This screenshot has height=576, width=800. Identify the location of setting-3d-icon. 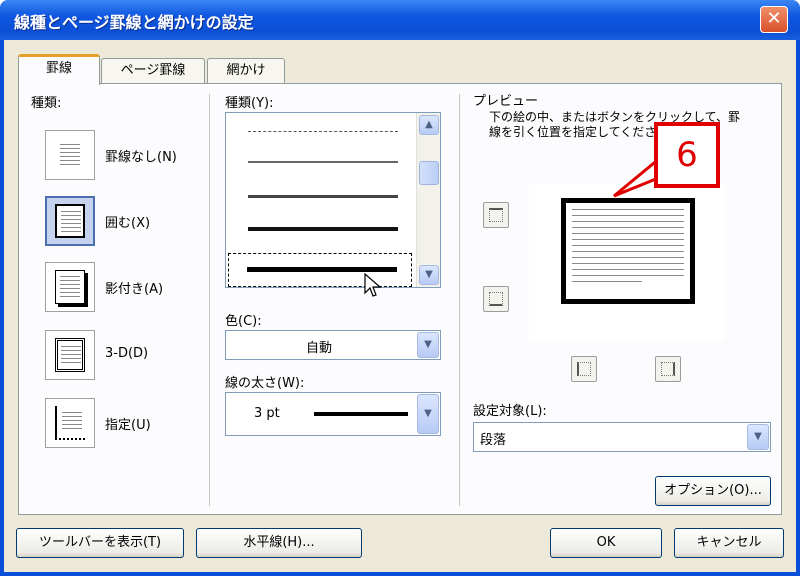
(70, 355).